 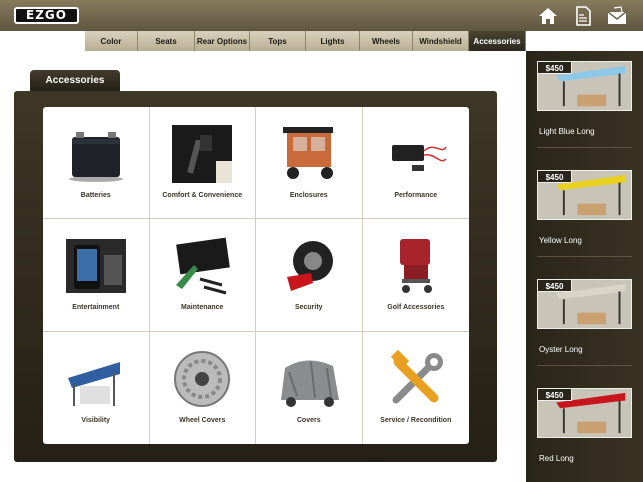 What do you see at coordinates (561, 349) in the screenshot?
I see `top-option-label: Oyster Long` at bounding box center [561, 349].